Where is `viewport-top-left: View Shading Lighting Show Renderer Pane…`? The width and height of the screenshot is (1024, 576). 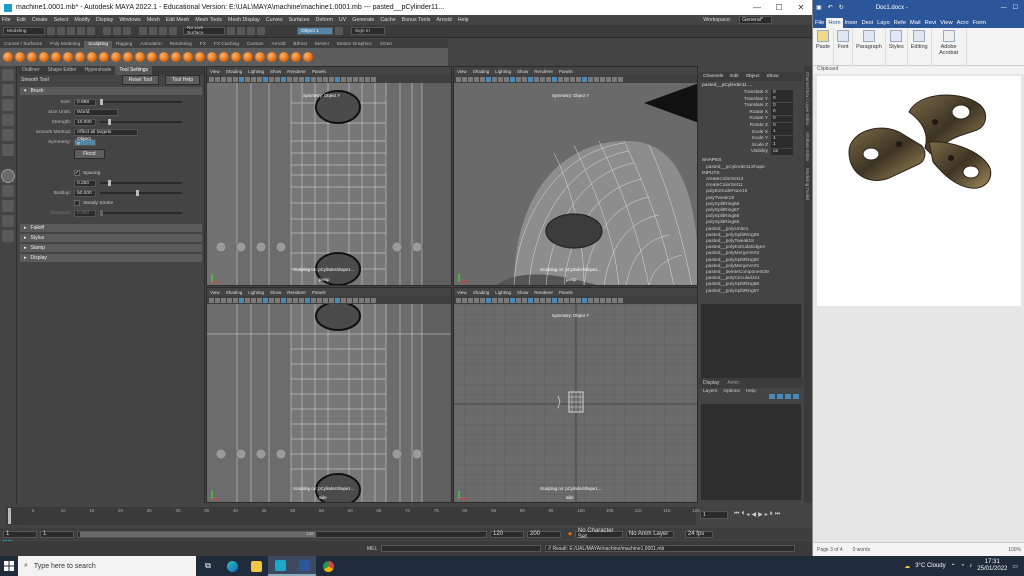
viewport-top-left: View Shading Lighting Show Renderer Pane… is located at coordinates (329, 176).